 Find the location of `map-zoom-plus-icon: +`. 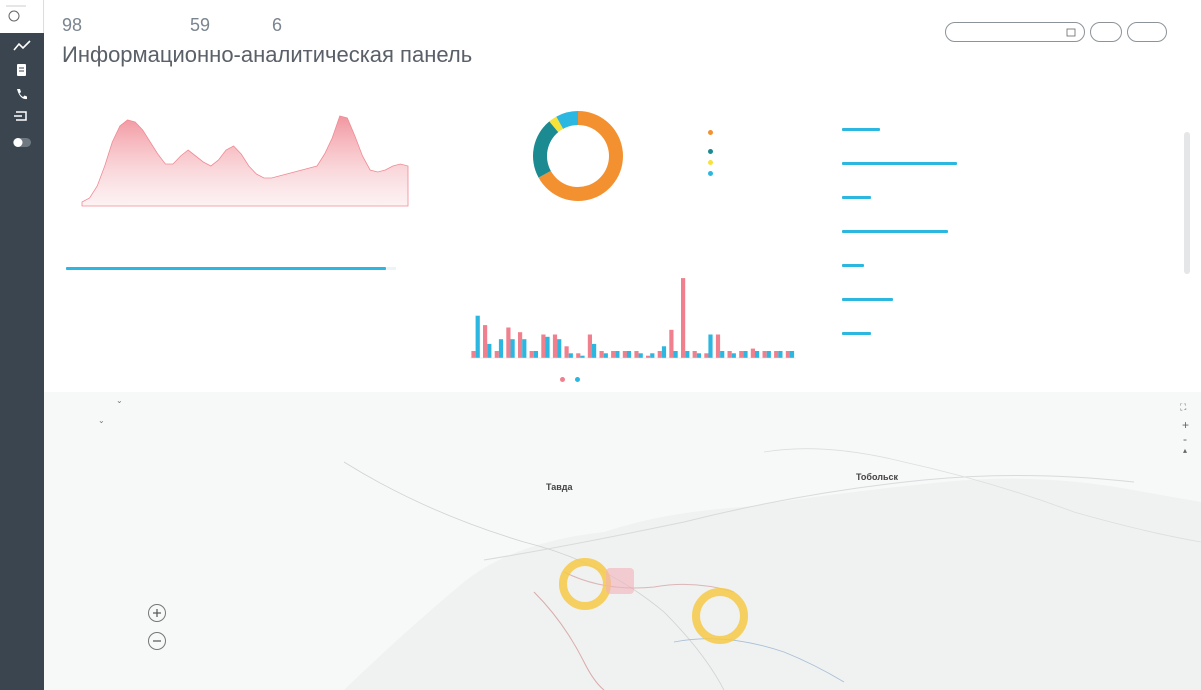

map-zoom-plus-icon: + is located at coordinates (1185, 425).